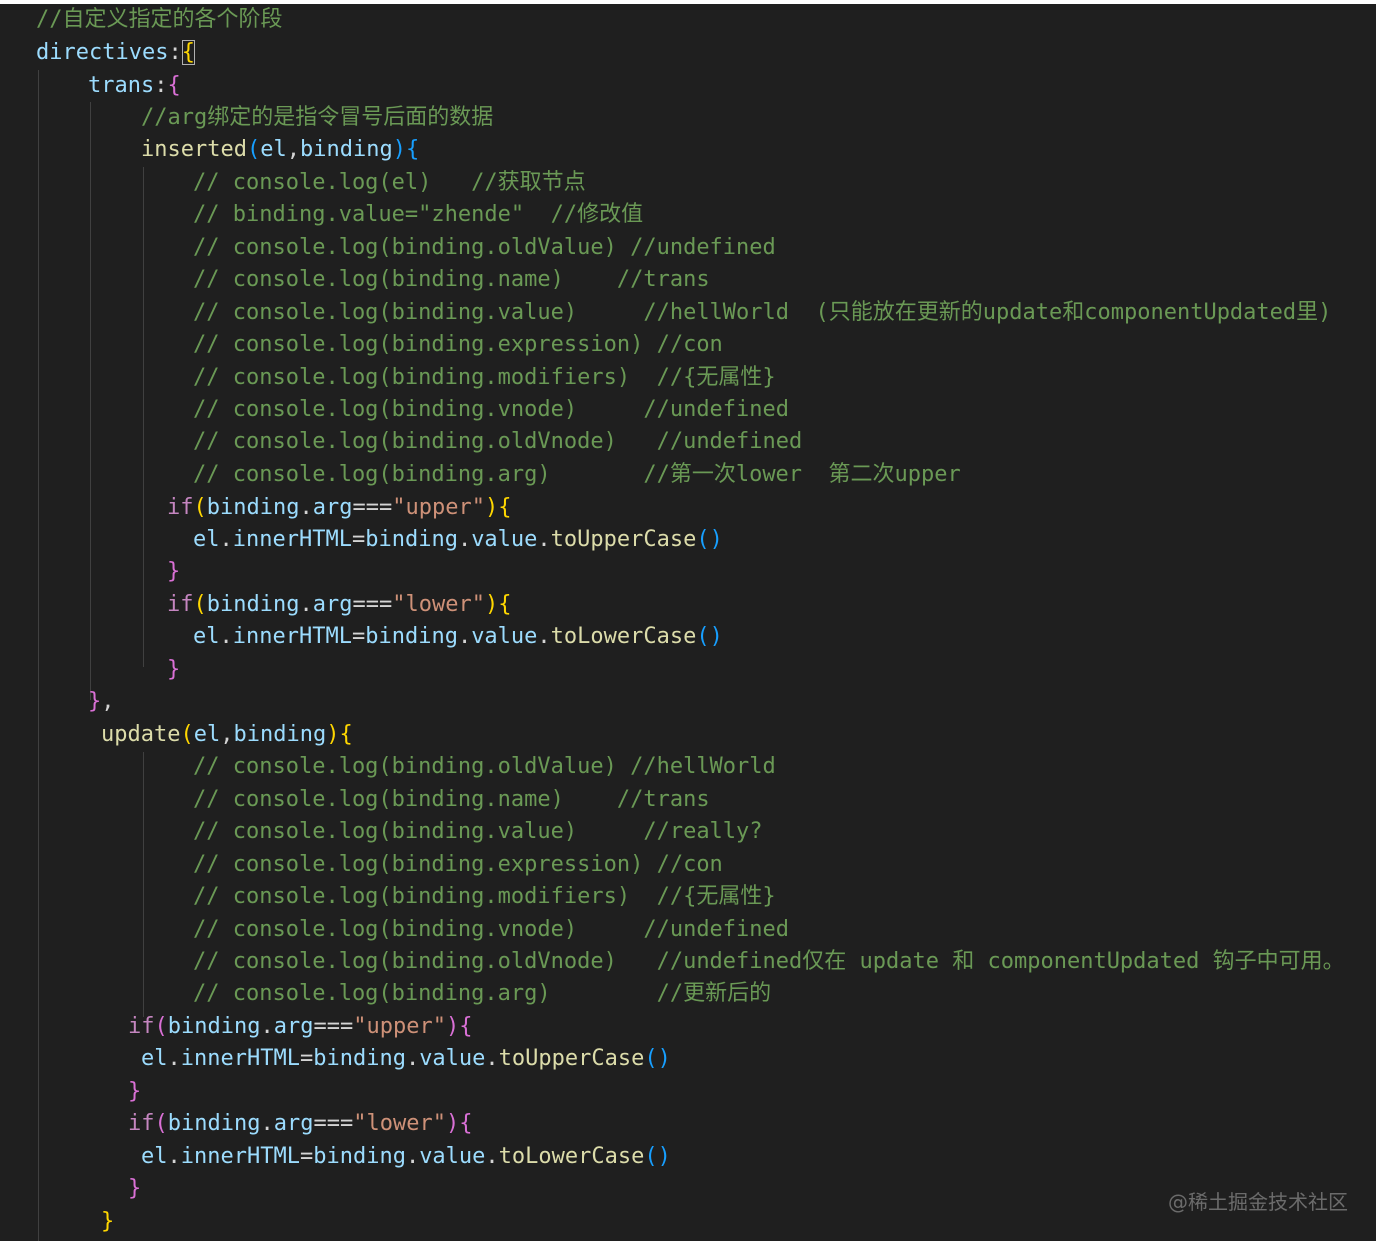 The width and height of the screenshot is (1380, 1241). What do you see at coordinates (240, 1156) in the screenshot?
I see `code-token: innerHTML` at bounding box center [240, 1156].